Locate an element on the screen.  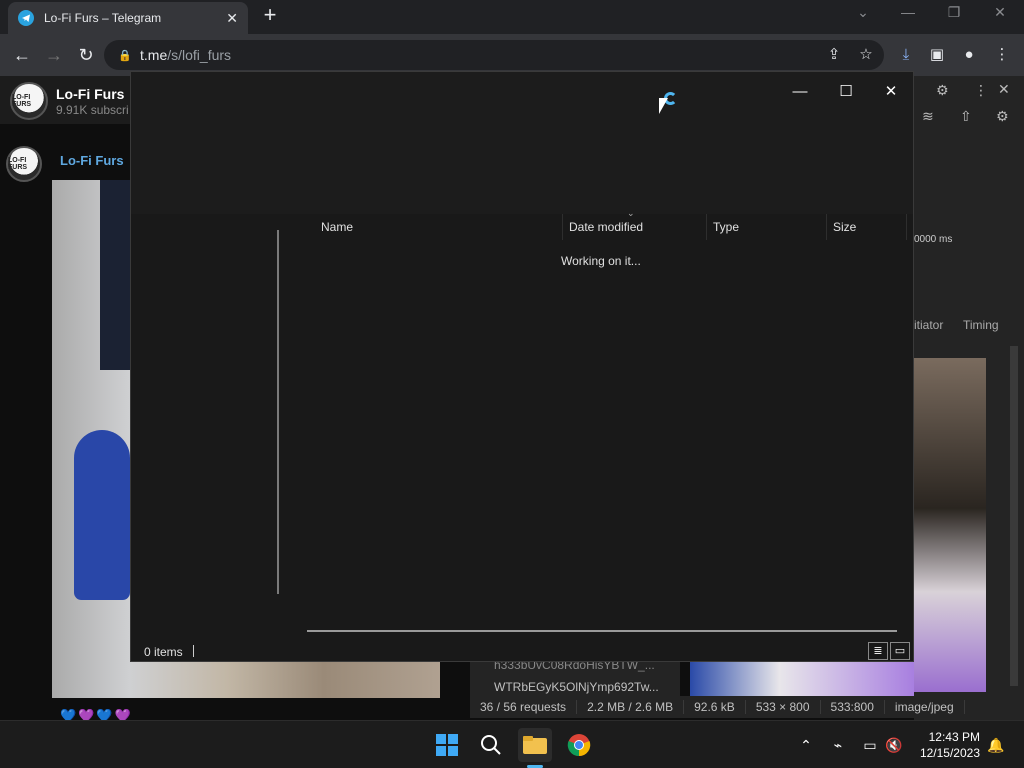
taskbar: ⌃ ⌁ ▭ 🔇 12:43 PM 12/15/2023 🔔 is located at coordinates (512, 744).